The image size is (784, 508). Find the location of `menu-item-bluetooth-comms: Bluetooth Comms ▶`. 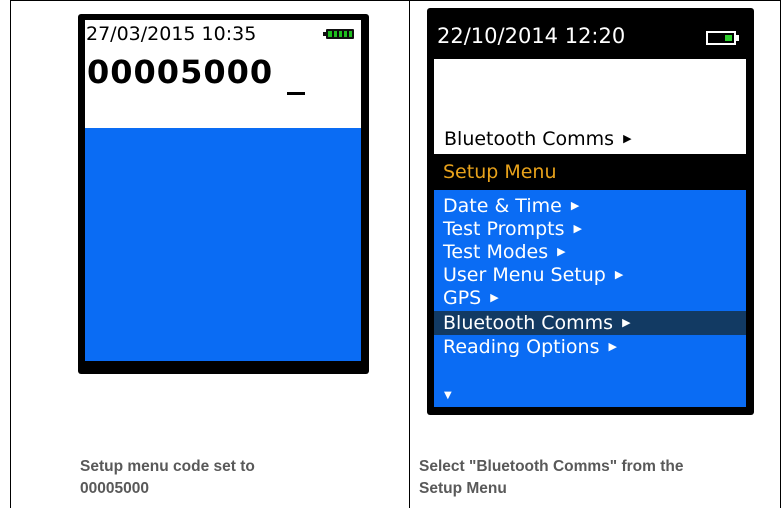

menu-item-bluetooth-comms: Bluetooth Comms ▶ is located at coordinates (590, 323).